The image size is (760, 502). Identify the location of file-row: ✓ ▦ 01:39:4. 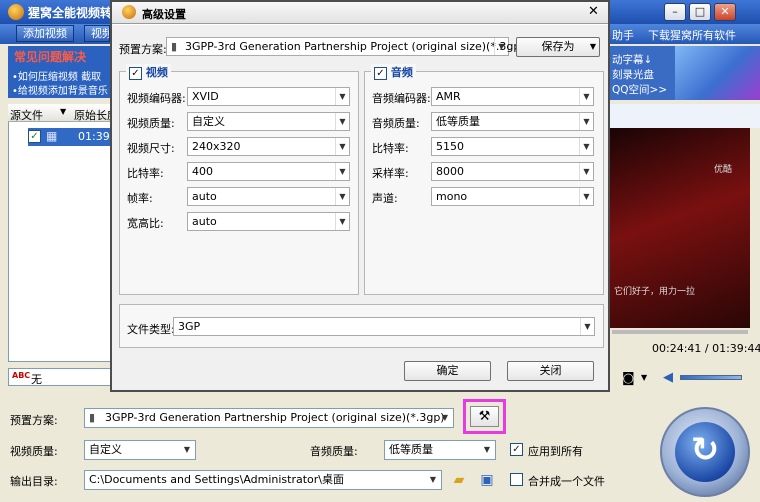
(74, 137).